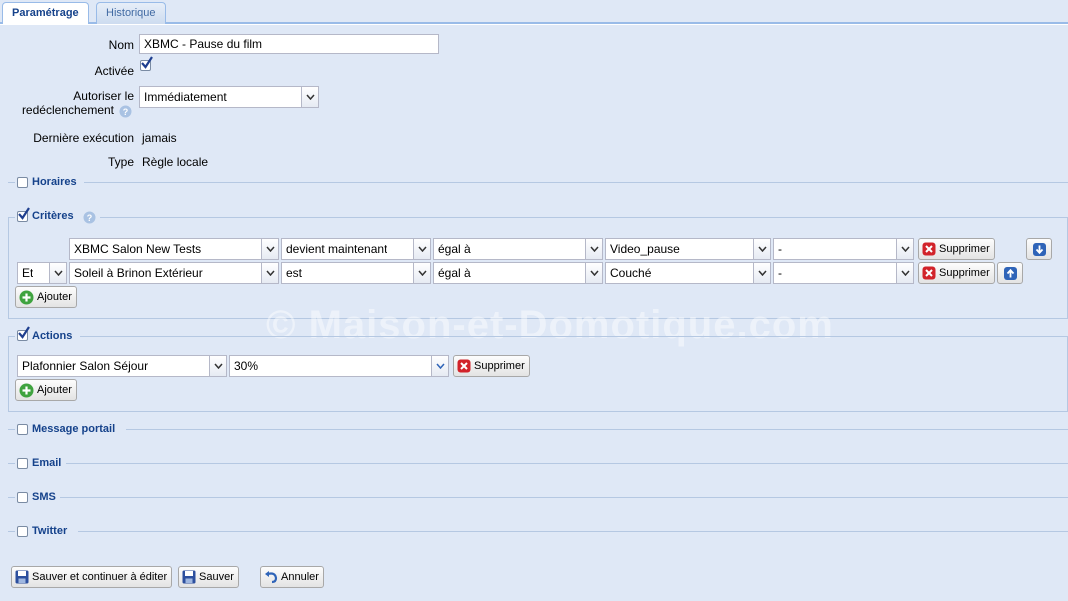 The image size is (1068, 601). I want to click on action-device-select: Plafonnier Salon Séjour, so click(122, 366).